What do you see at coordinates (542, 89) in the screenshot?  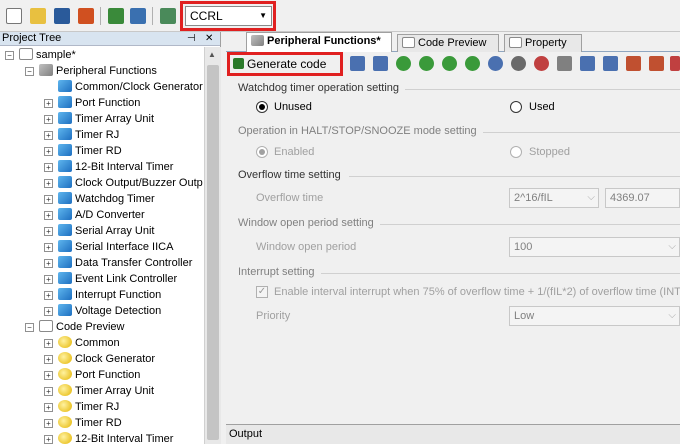 I see `section-divider` at bounding box center [542, 89].